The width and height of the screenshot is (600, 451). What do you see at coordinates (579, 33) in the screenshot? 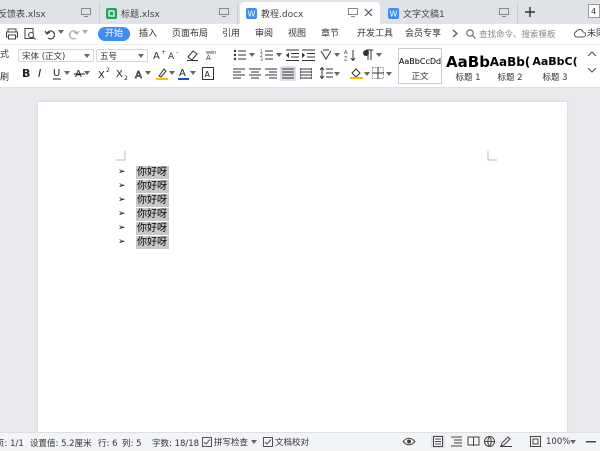
I see `cloud-sync-icon` at bounding box center [579, 33].